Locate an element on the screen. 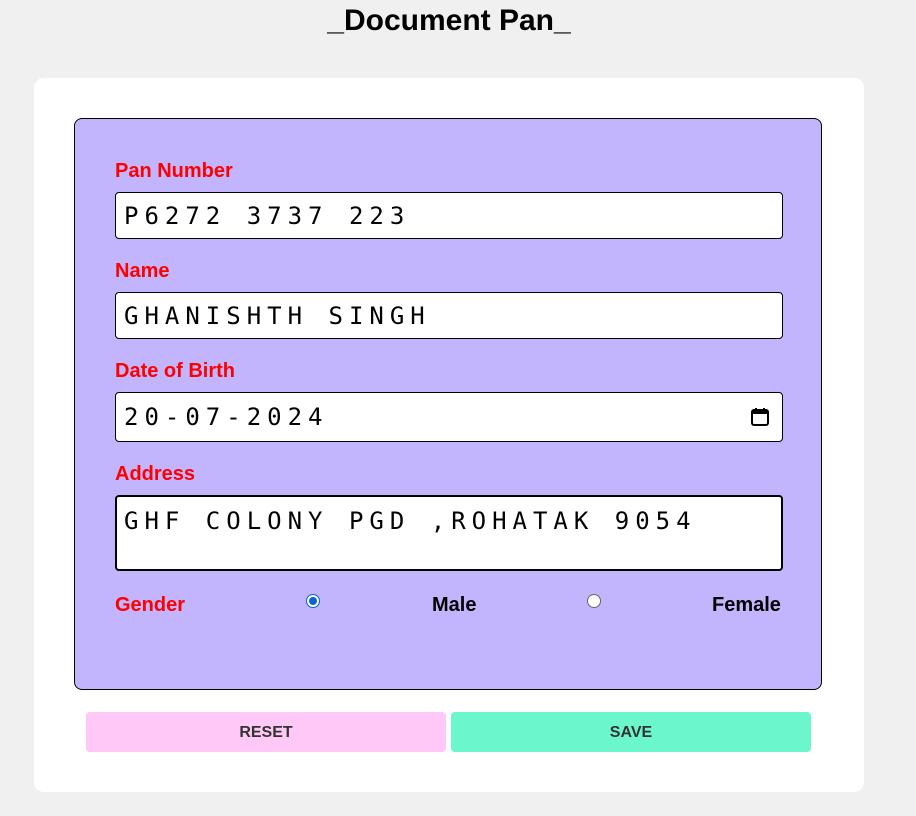  dob-label: Date of Birth is located at coordinates (175, 371).